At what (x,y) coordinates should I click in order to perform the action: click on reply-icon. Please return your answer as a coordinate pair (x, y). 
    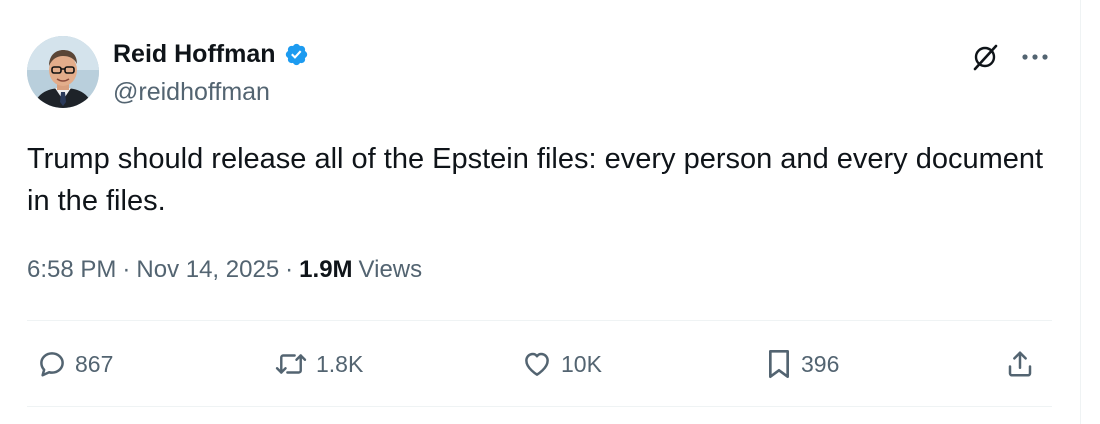
    Looking at the image, I should click on (52, 364).